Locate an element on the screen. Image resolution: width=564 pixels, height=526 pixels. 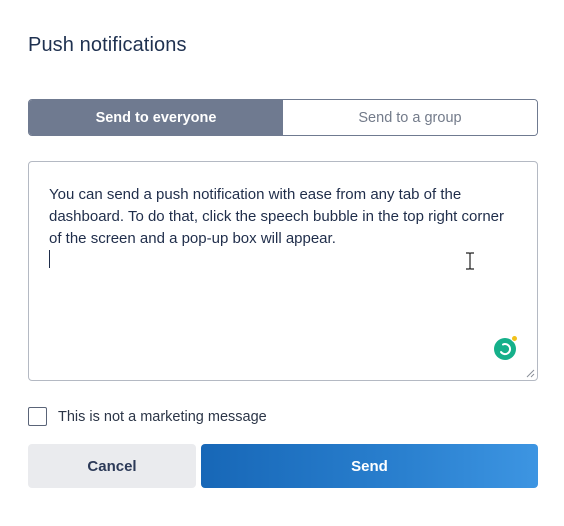
dialog-title: Push notifications is located at coordinates (107, 45).